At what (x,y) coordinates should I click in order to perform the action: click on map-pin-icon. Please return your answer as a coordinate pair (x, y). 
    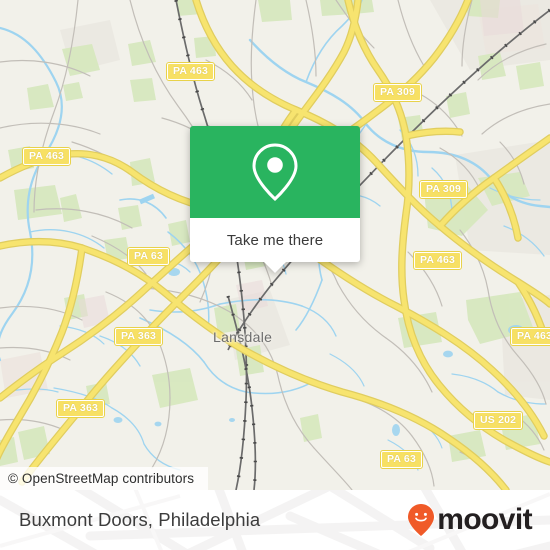
    Looking at the image, I should click on (275, 172).